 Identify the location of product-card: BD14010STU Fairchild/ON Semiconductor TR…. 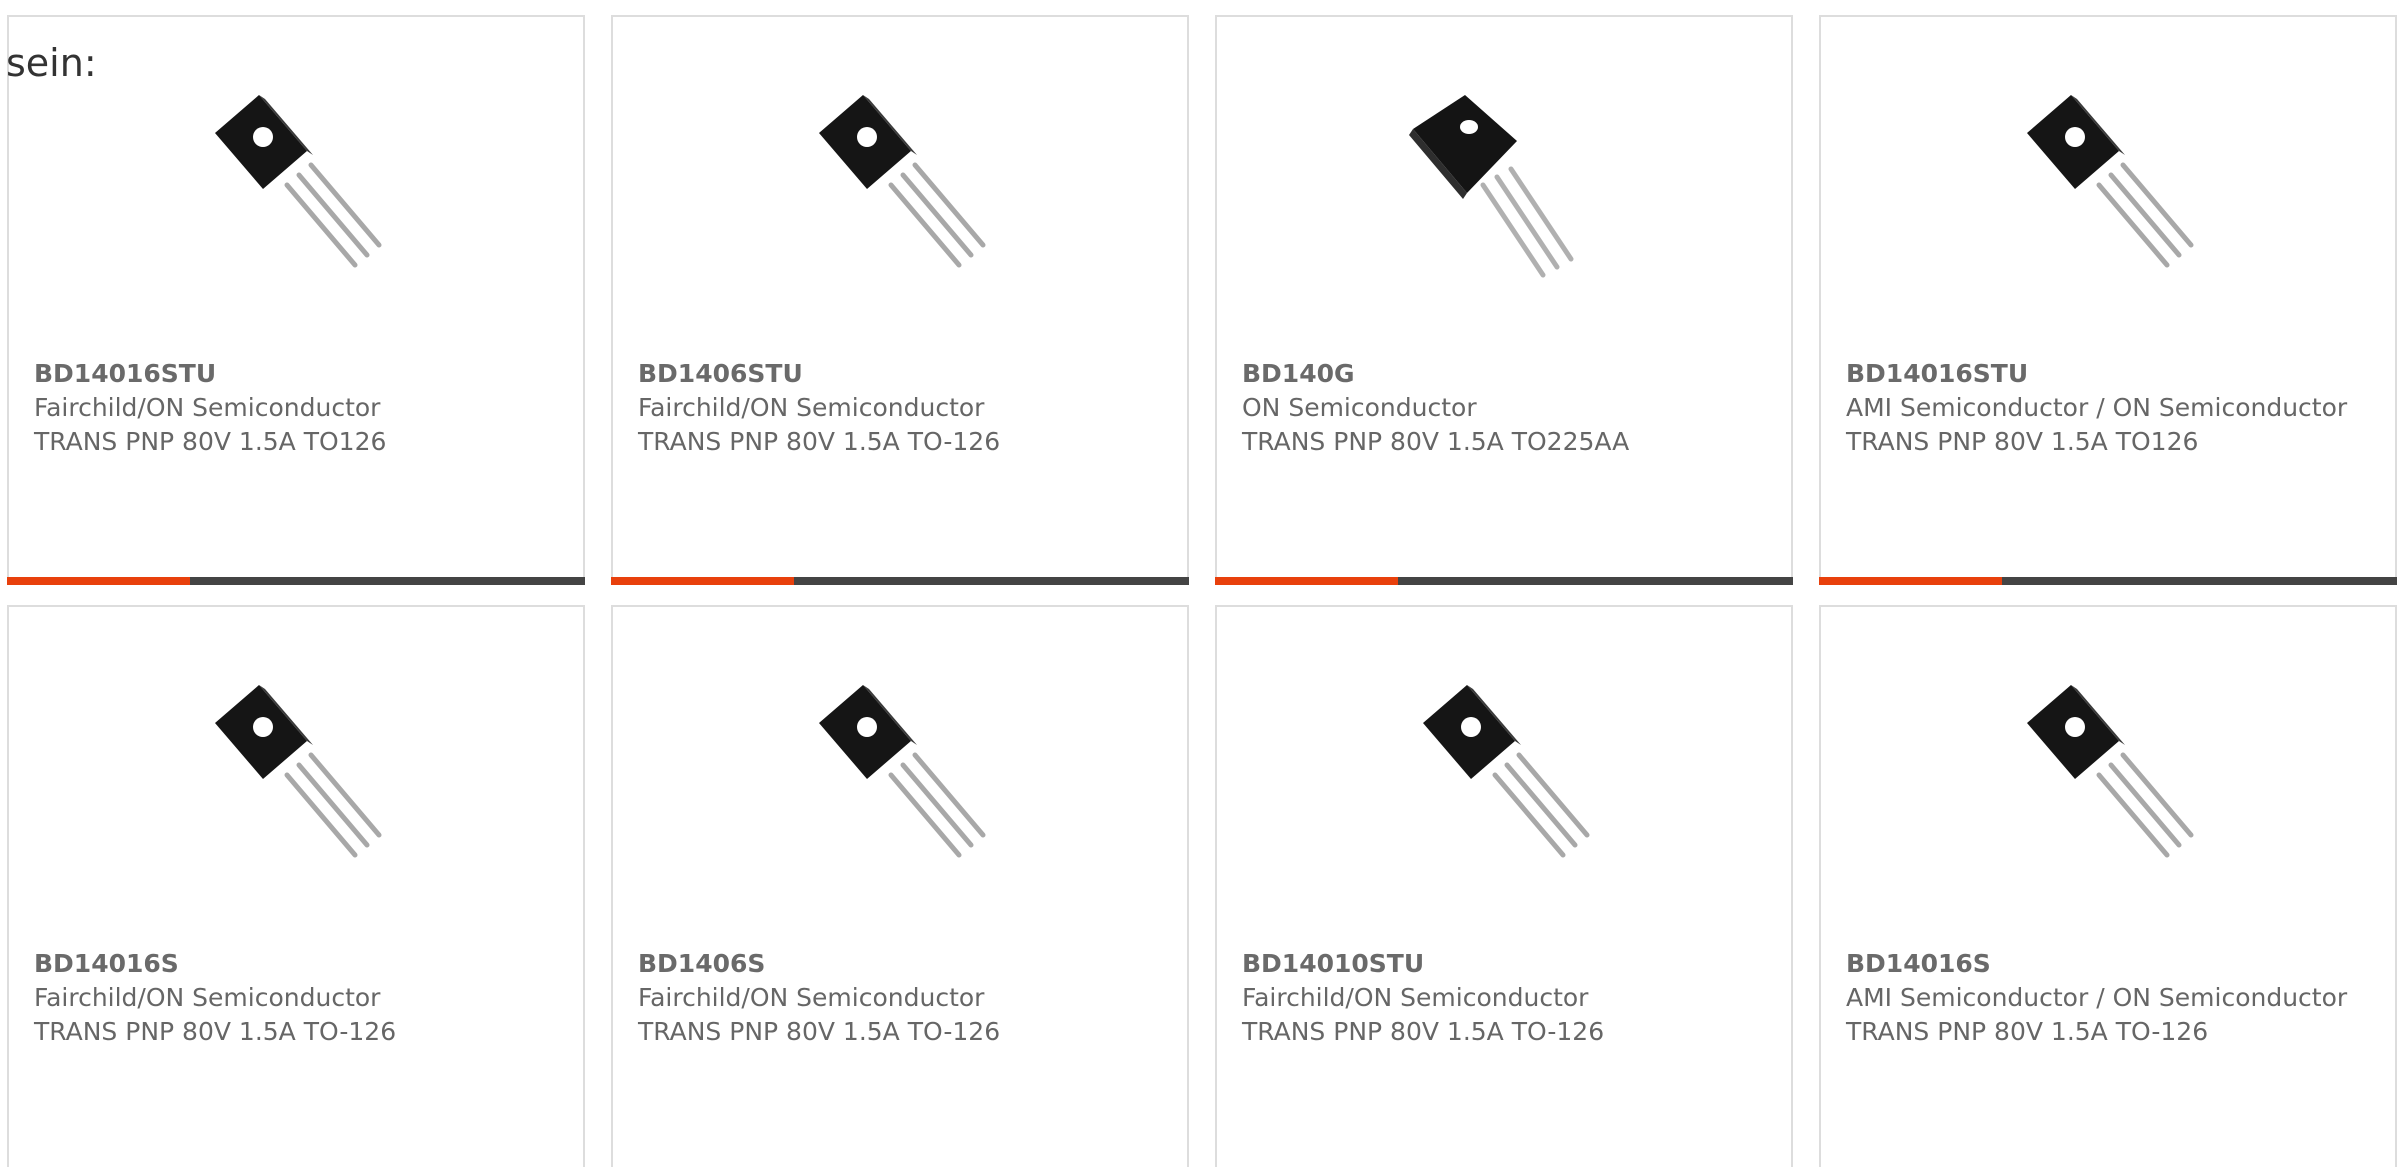
(1504, 886).